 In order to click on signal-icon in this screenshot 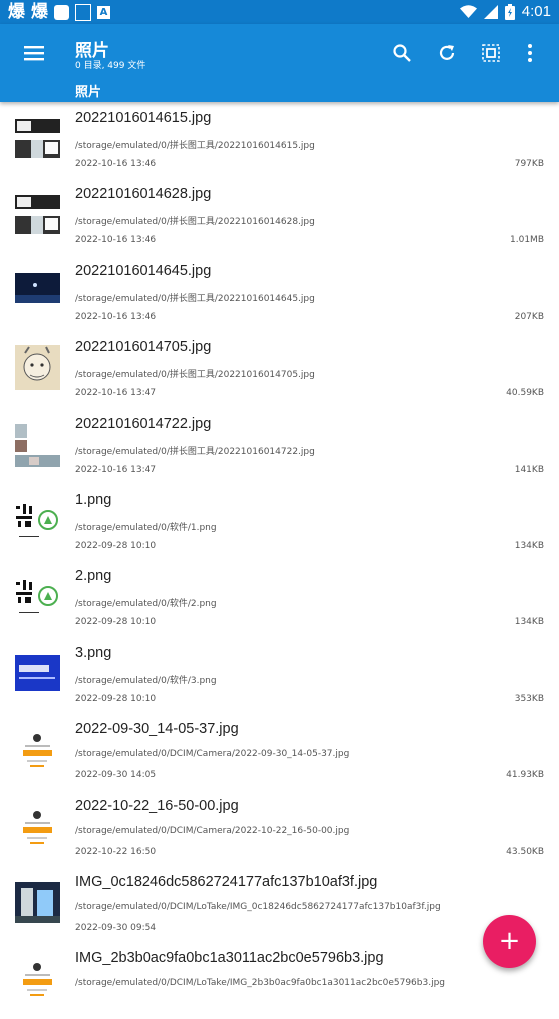, I will do `click(490, 12)`.